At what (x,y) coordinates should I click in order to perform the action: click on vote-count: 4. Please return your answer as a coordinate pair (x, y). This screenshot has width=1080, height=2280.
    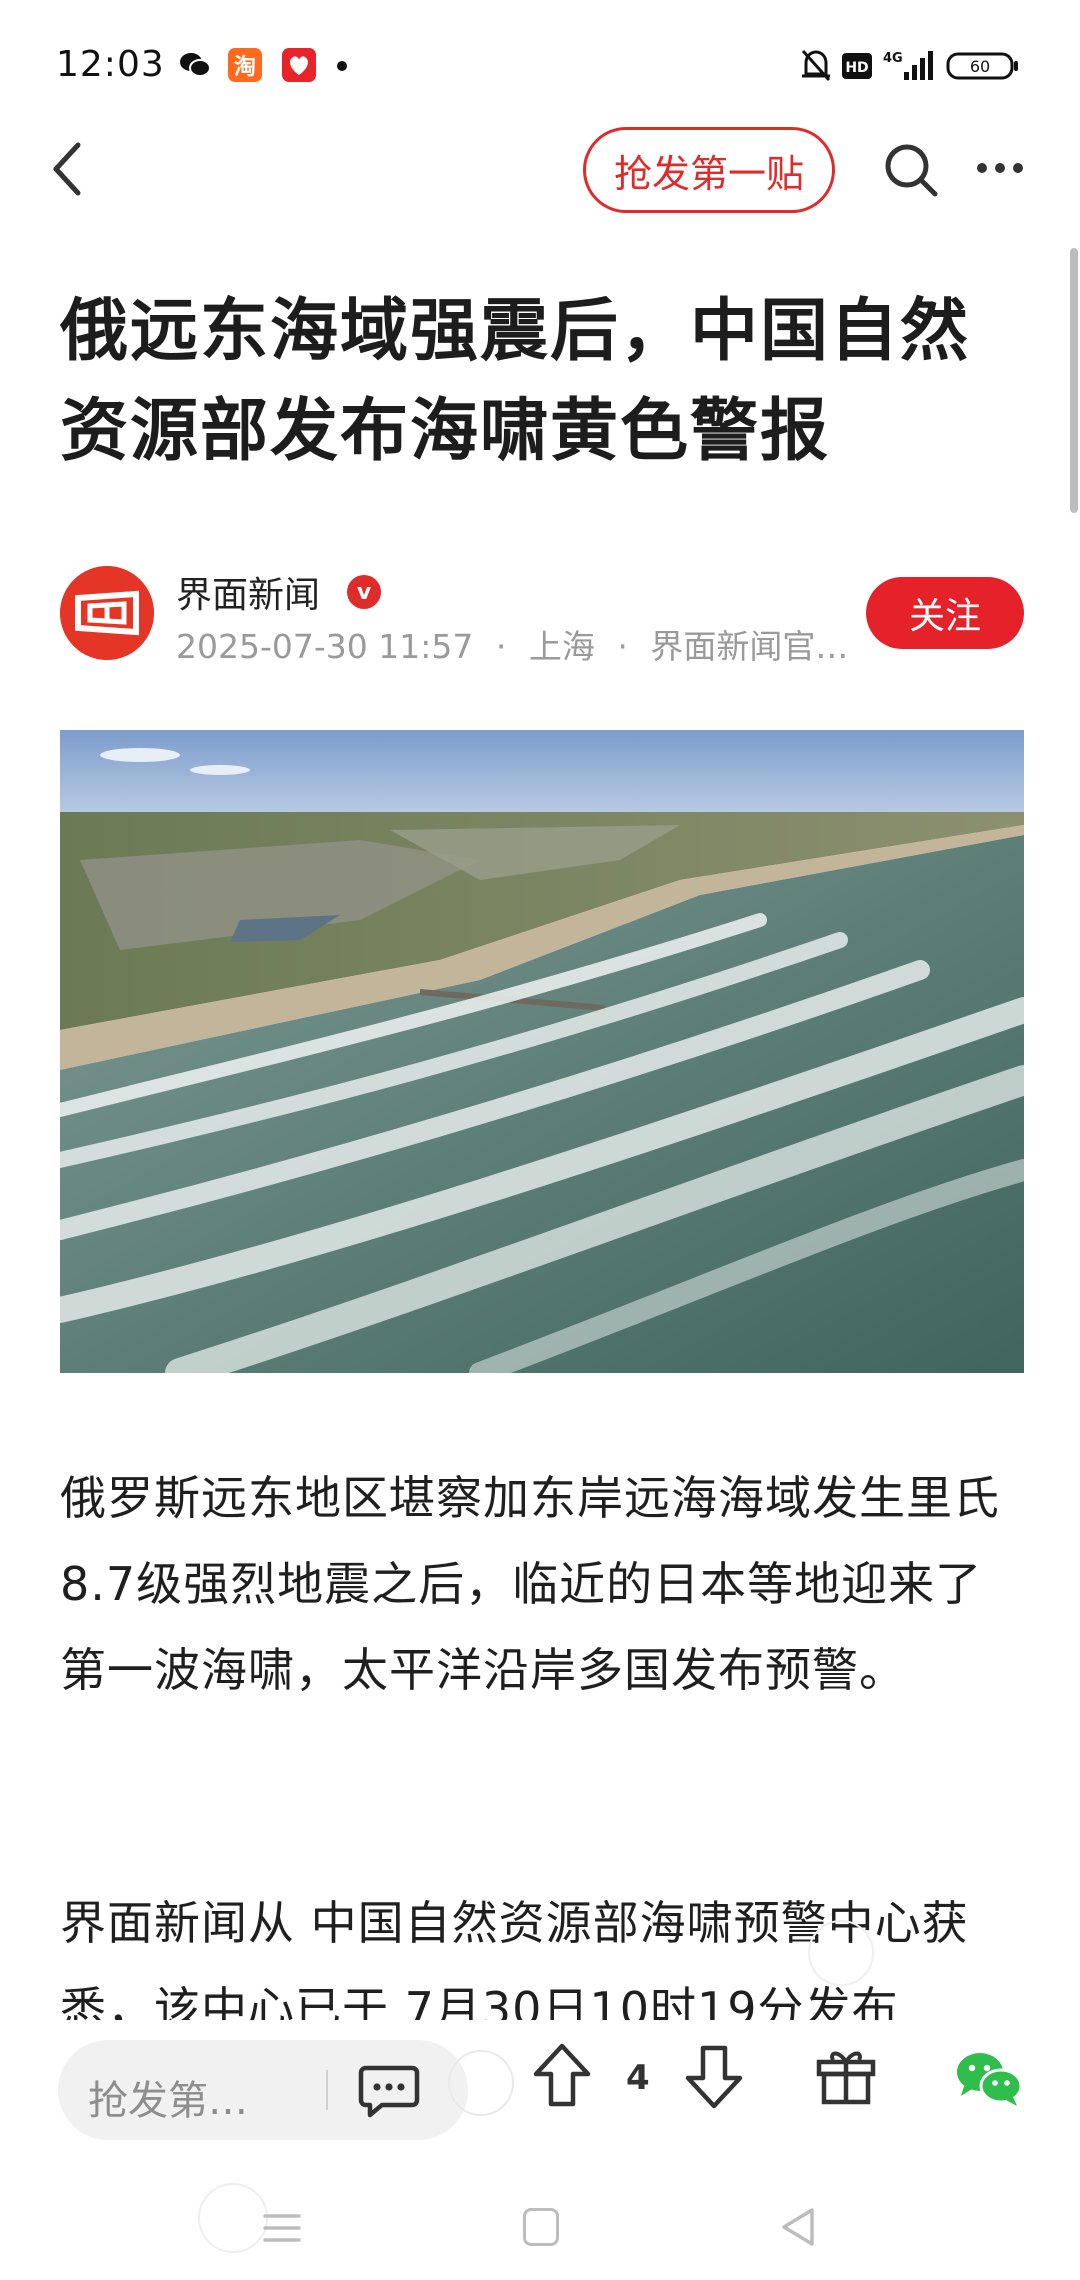
    Looking at the image, I should click on (638, 2078).